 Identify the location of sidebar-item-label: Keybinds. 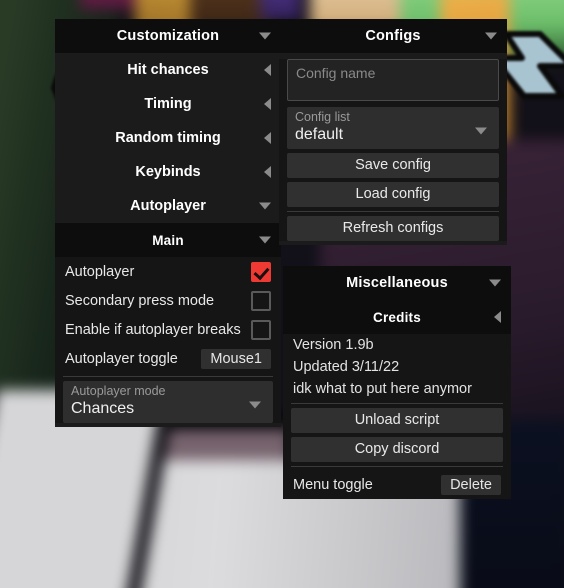
(168, 172).